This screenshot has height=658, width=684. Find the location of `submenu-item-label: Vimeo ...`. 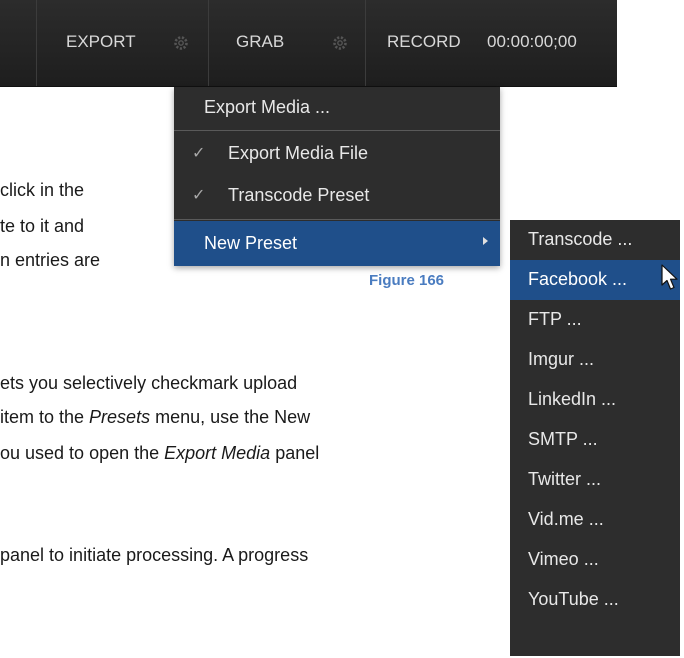

submenu-item-label: Vimeo ... is located at coordinates (563, 559).